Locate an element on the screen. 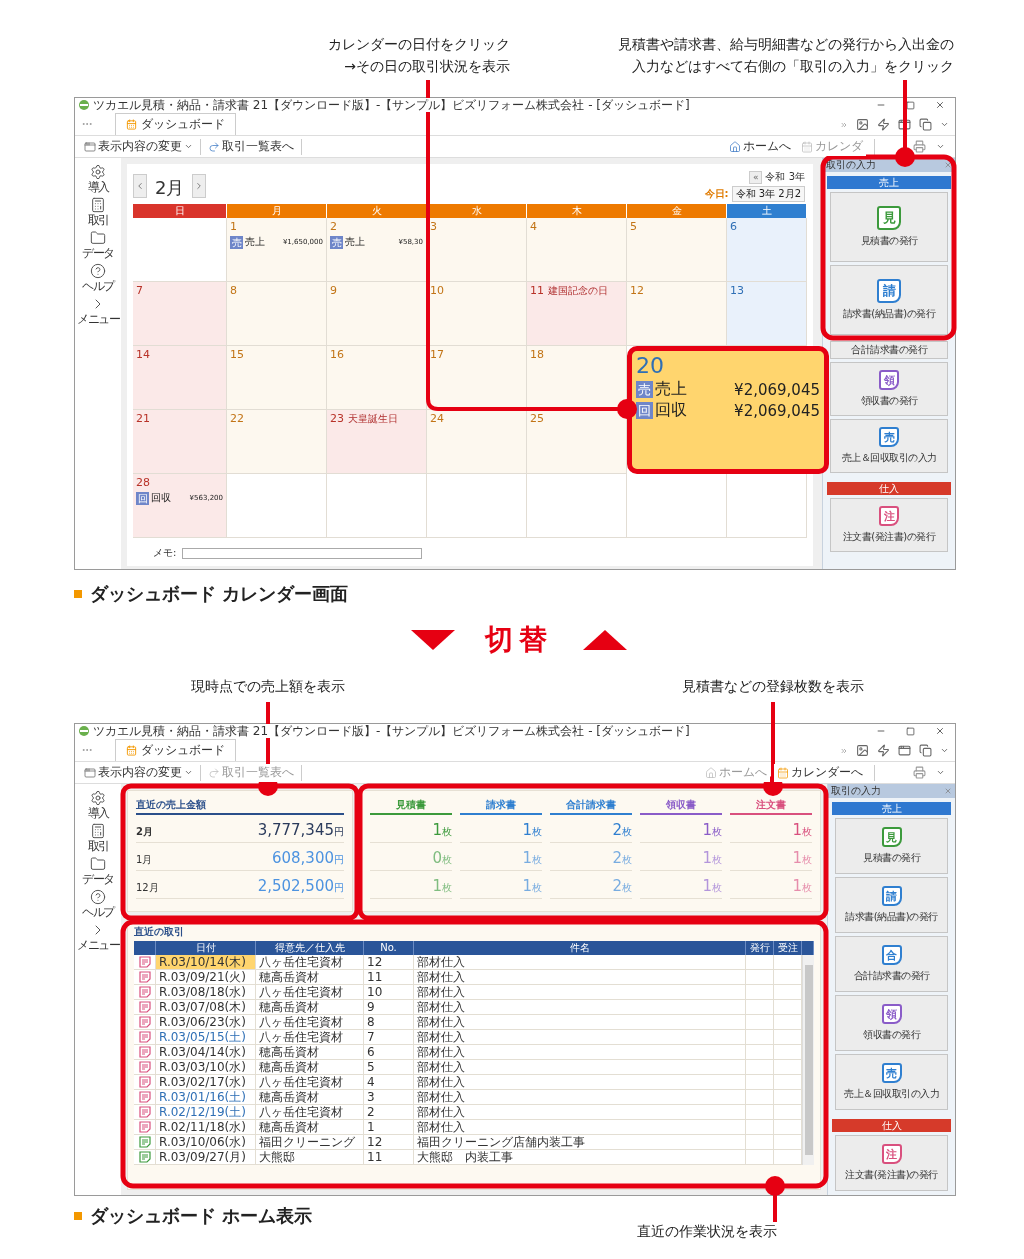 This screenshot has width=1024, height=1259. calendar-day: 8 is located at coordinates (277, 314).